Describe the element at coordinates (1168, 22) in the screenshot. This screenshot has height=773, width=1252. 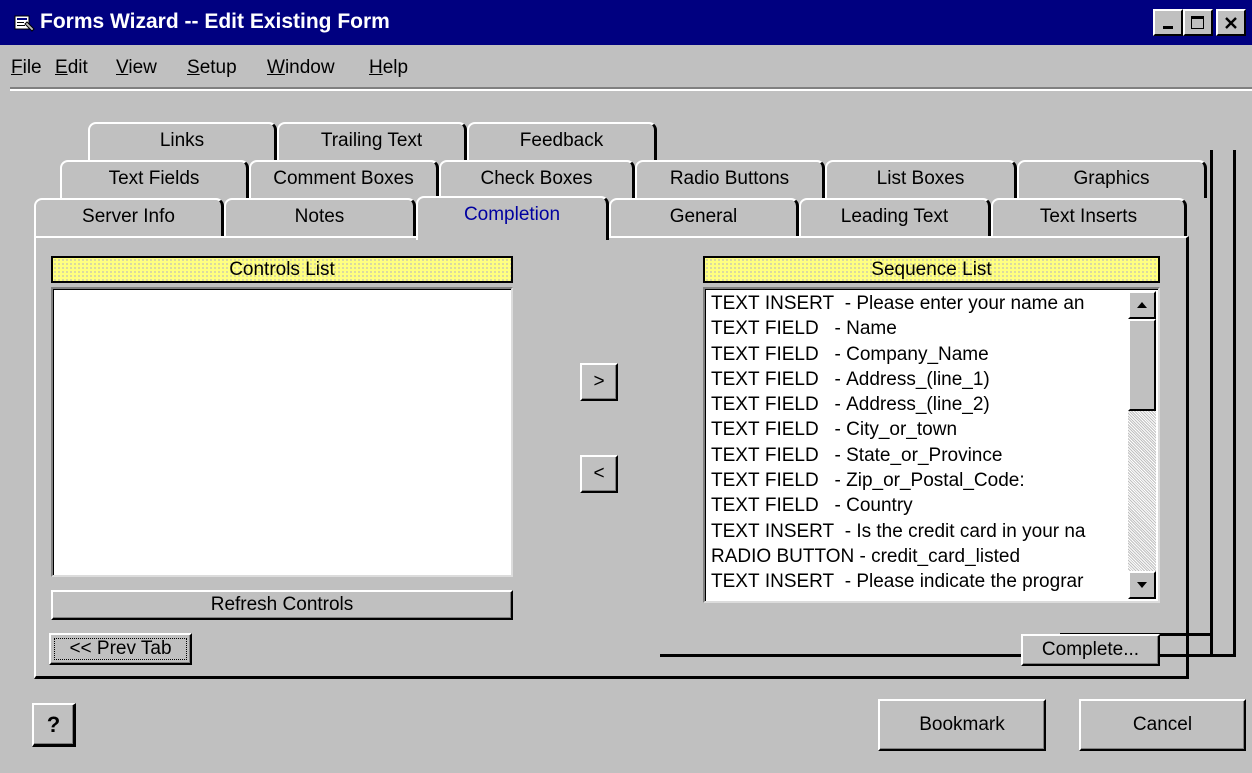
I see `minimize-button` at that location.